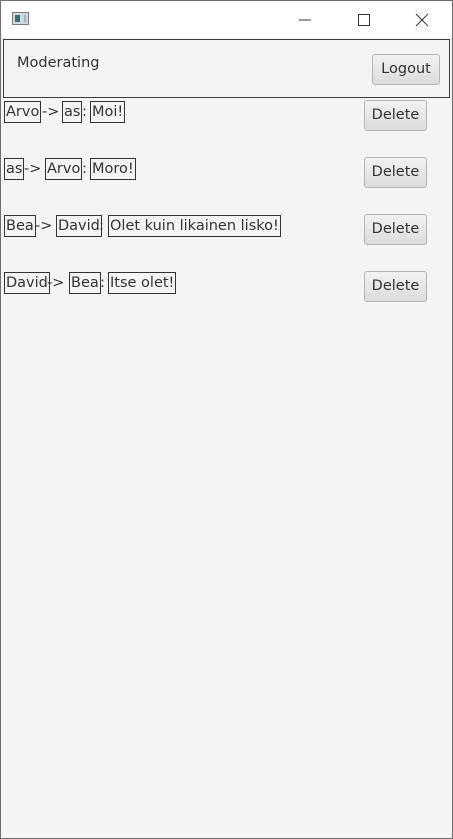 The image size is (453, 839). Describe the element at coordinates (27, 283) in the screenshot. I see `sender-label: David` at that location.